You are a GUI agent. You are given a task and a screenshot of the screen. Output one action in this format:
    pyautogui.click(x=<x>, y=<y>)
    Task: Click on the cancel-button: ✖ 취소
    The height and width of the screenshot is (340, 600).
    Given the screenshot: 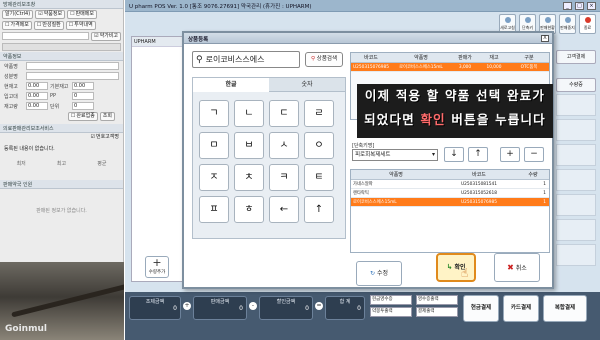 What is the action you would take?
    pyautogui.click(x=517, y=267)
    